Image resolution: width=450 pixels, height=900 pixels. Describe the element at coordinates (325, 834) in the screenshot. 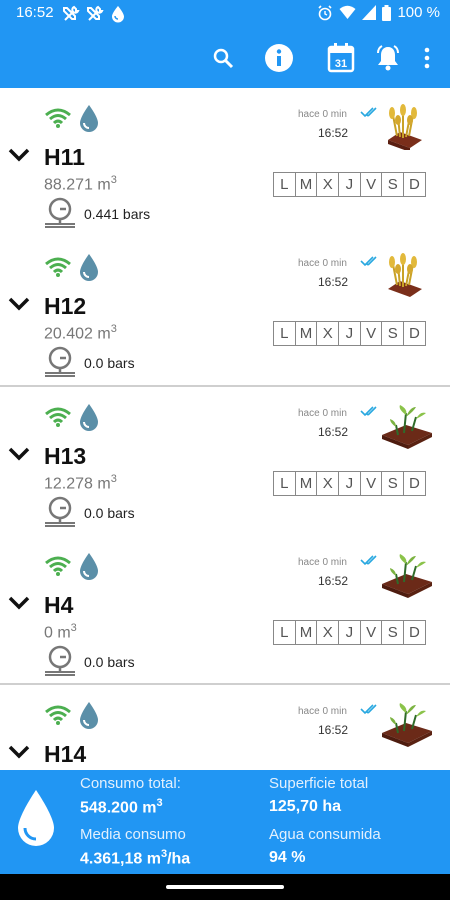

I see `water-consumed-label: Agua consumida` at that location.